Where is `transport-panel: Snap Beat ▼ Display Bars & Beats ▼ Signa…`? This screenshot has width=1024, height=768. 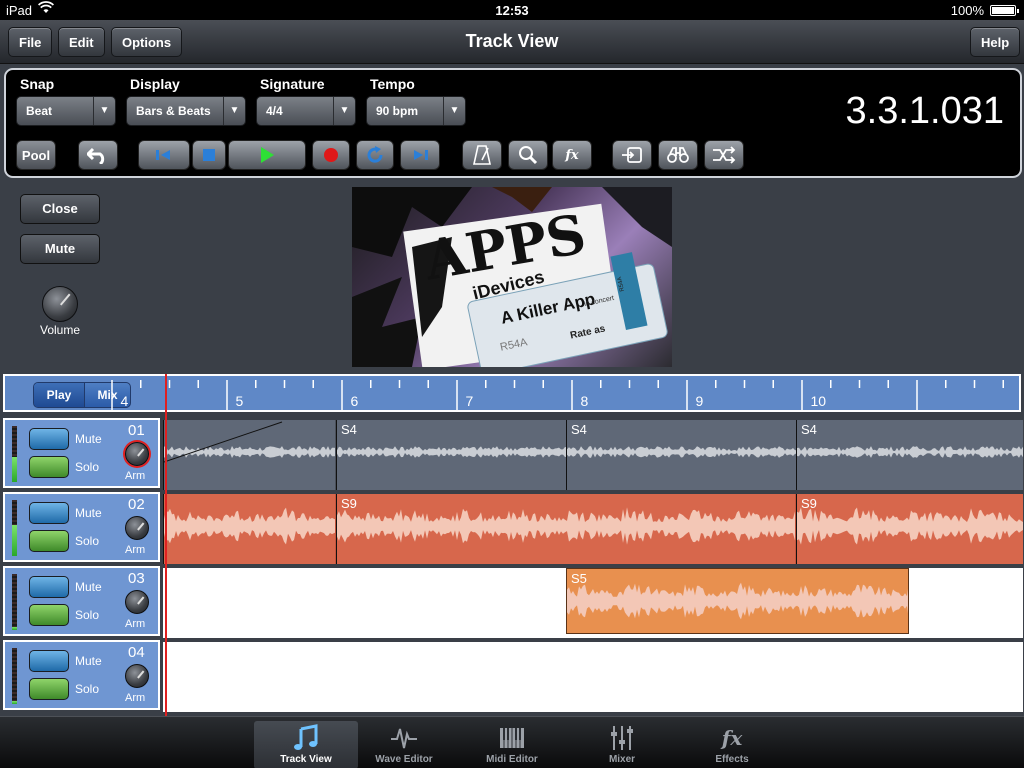
transport-panel: Snap Beat ▼ Display Bars & Beats ▼ Signa… is located at coordinates (513, 123).